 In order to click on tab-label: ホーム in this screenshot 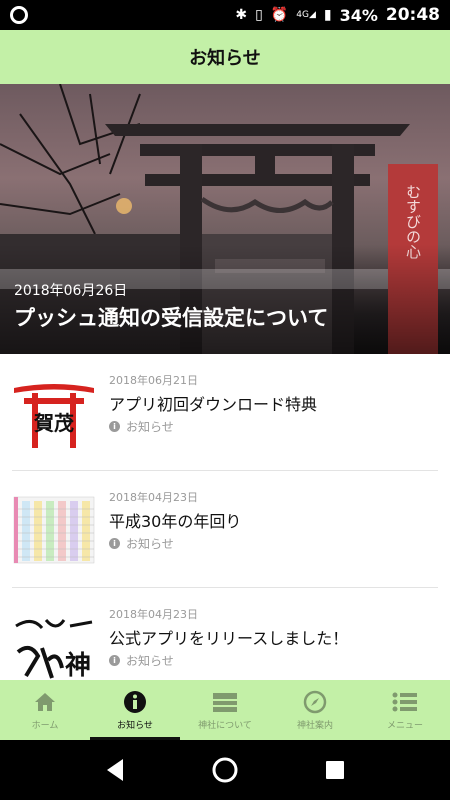, I will do `click(45, 725)`.